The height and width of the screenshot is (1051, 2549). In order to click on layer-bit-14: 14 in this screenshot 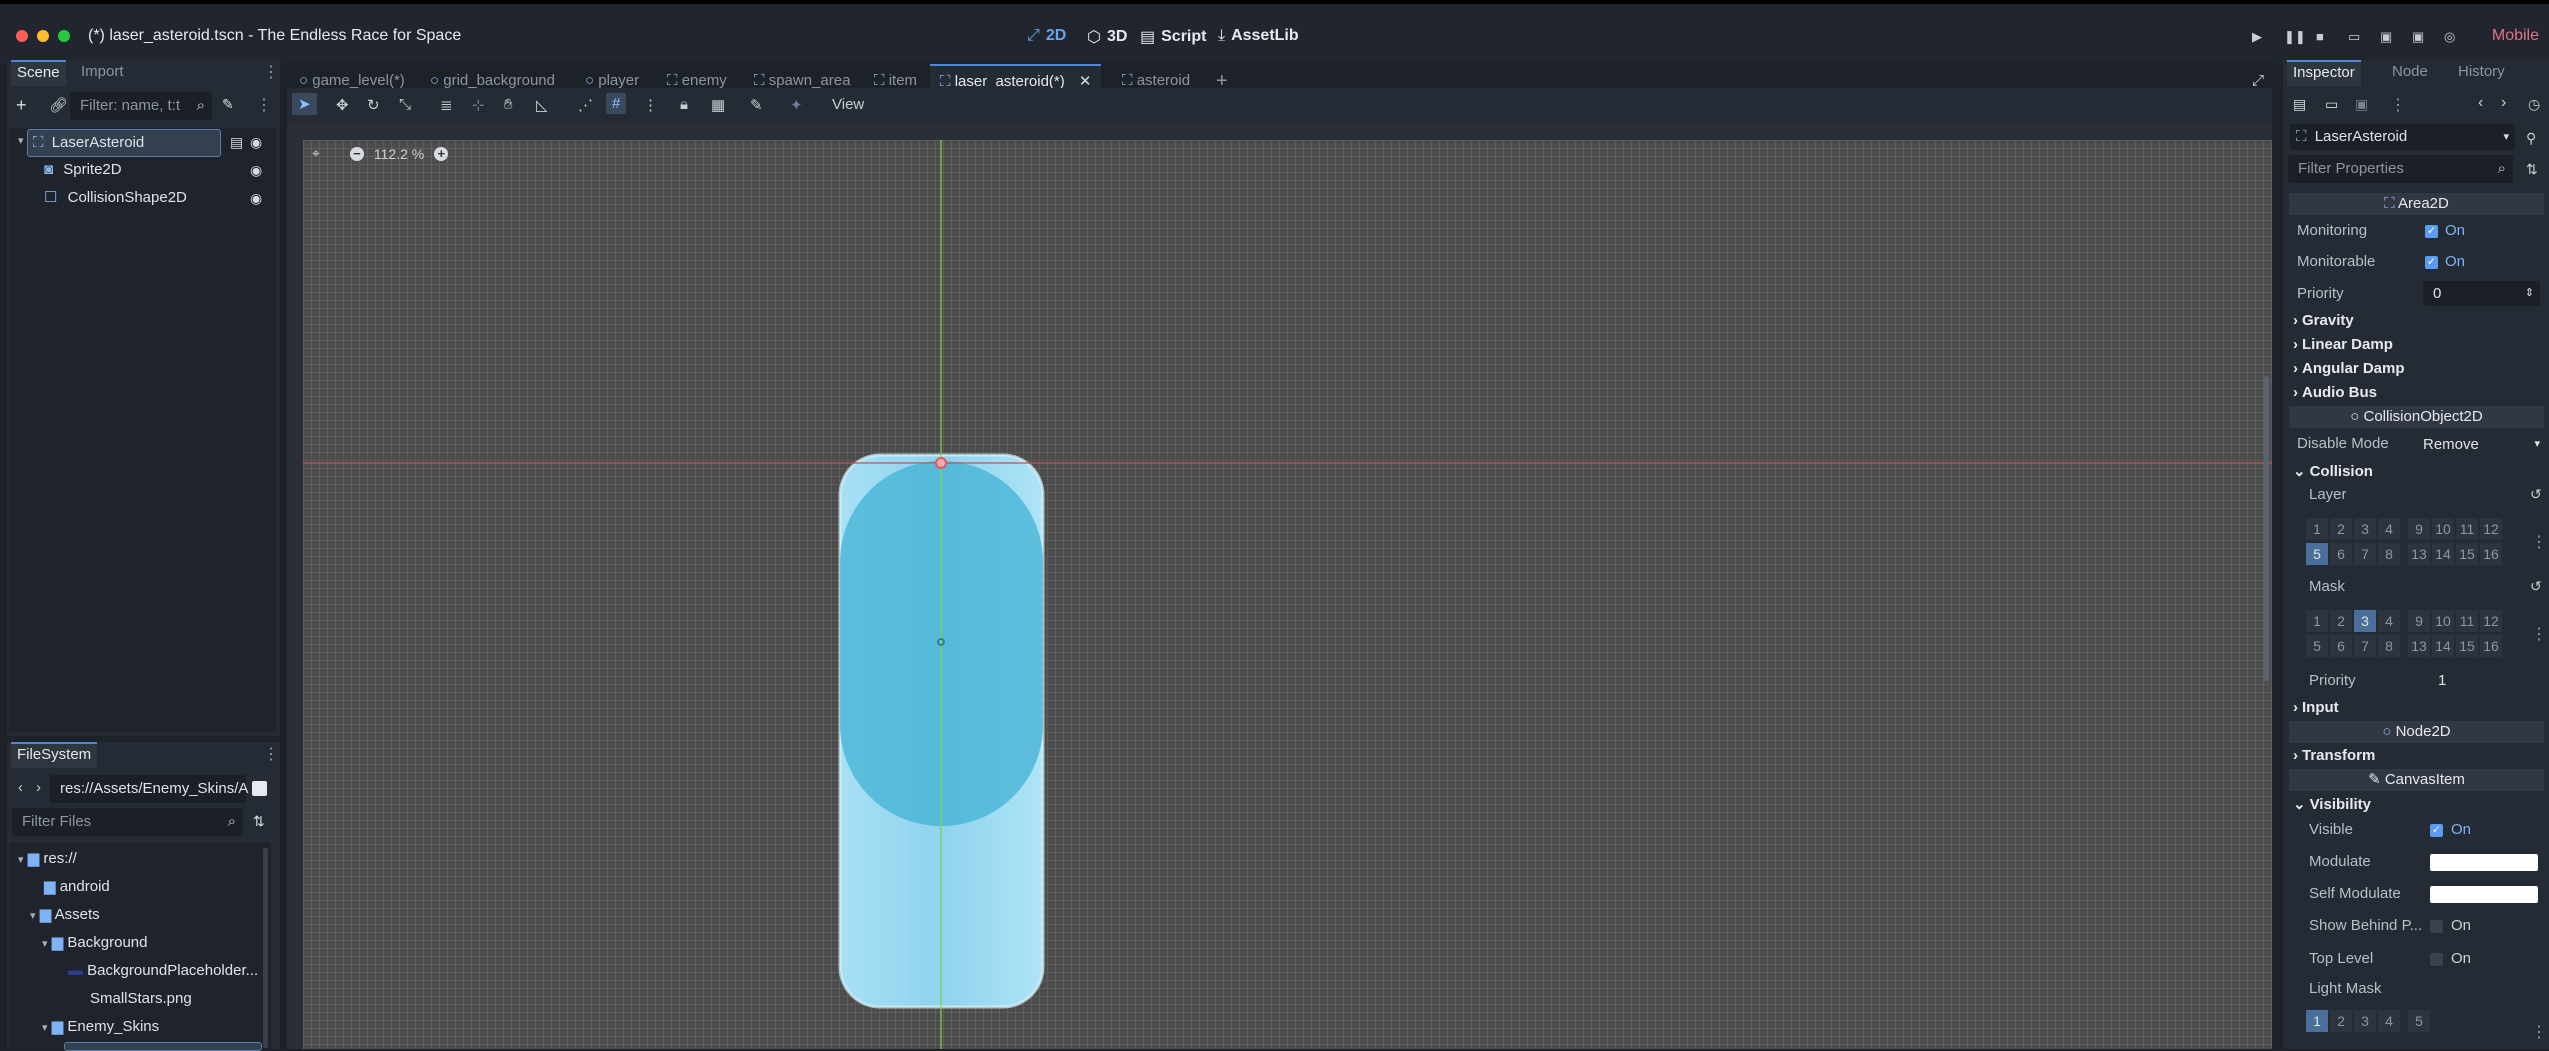, I will do `click(2443, 646)`.